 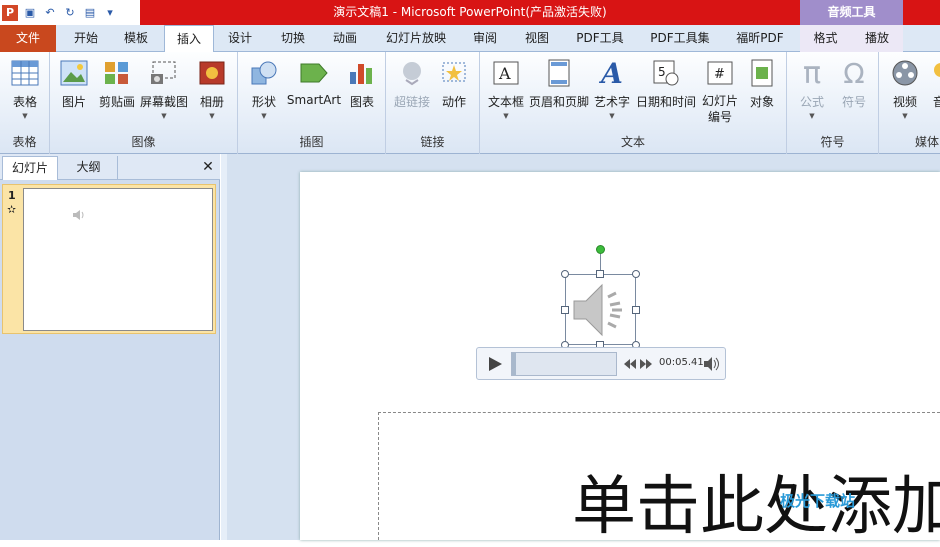 What do you see at coordinates (454, 73) in the screenshot?
I see `action-icon` at bounding box center [454, 73].